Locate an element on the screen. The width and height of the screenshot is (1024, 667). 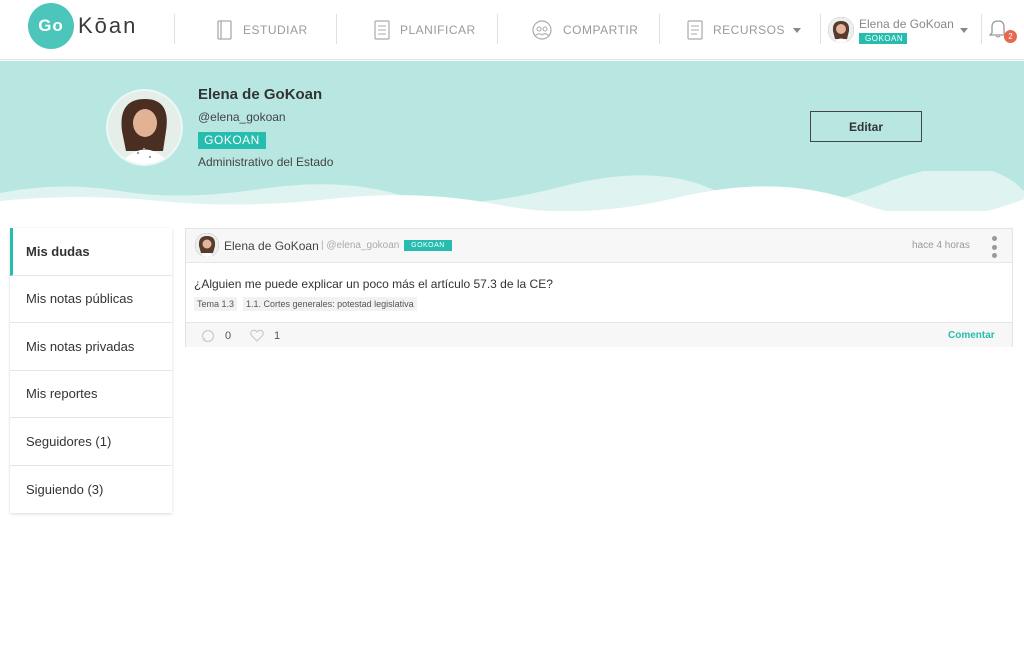
user-menu-badge: GOKOAN is located at coordinates (883, 38).